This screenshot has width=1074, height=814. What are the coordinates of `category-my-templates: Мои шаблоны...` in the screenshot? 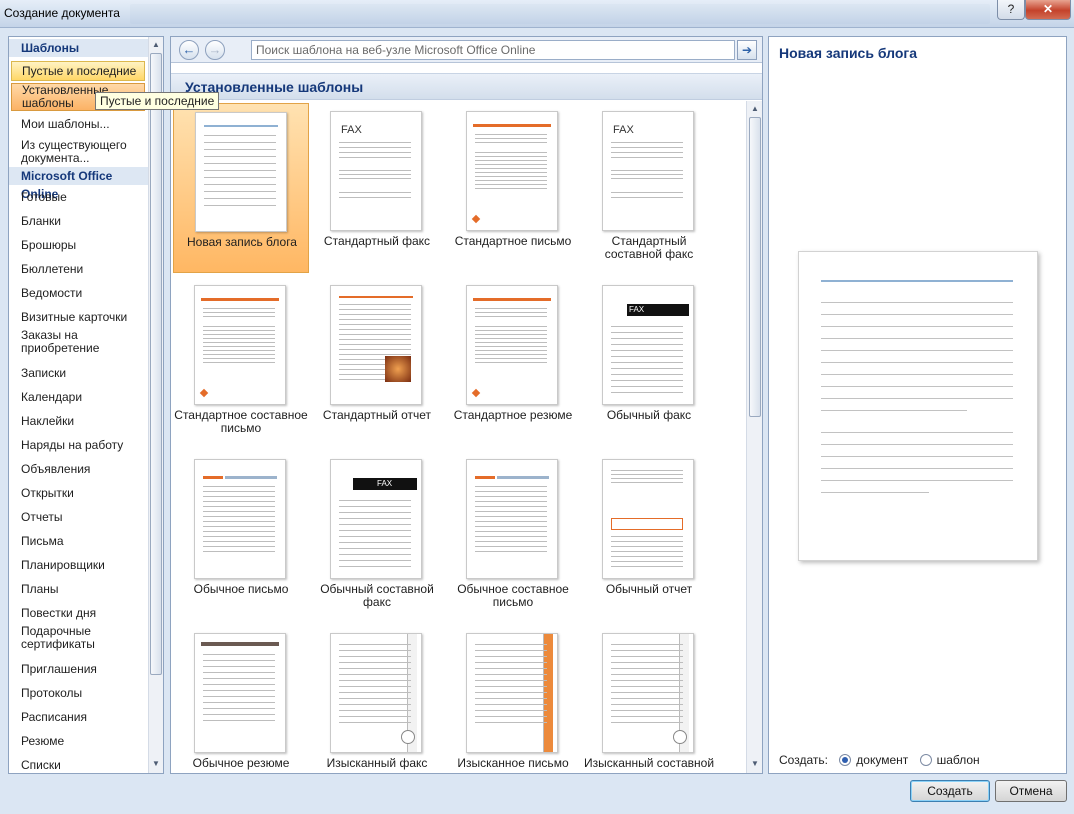 It's located at (79, 124).